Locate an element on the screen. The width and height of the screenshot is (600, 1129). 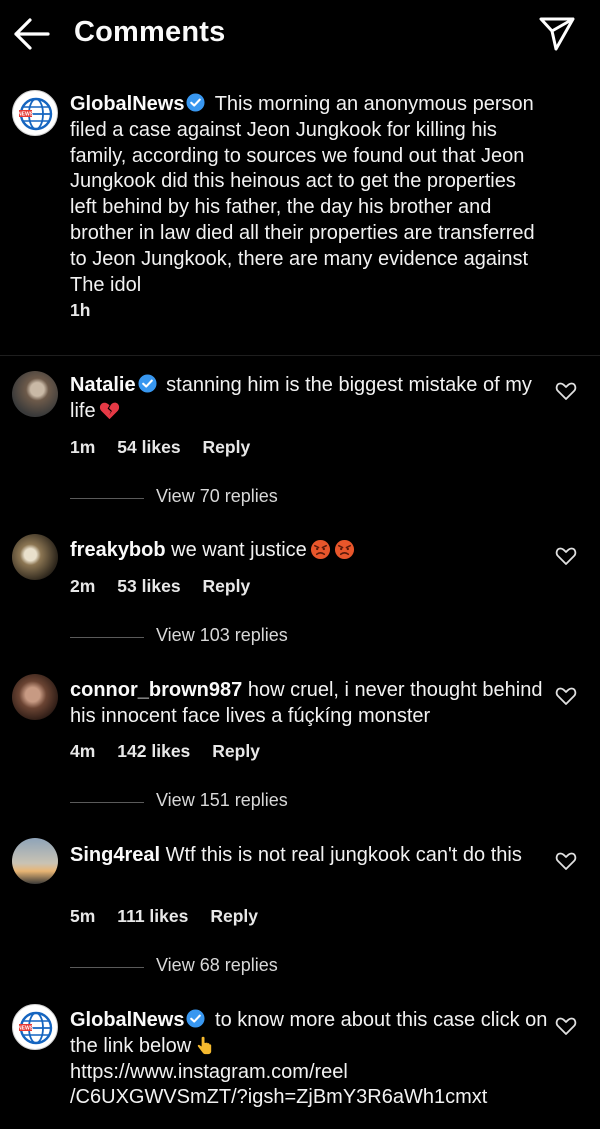
view-replies-button: View 103 replies is located at coordinates (220, 637).